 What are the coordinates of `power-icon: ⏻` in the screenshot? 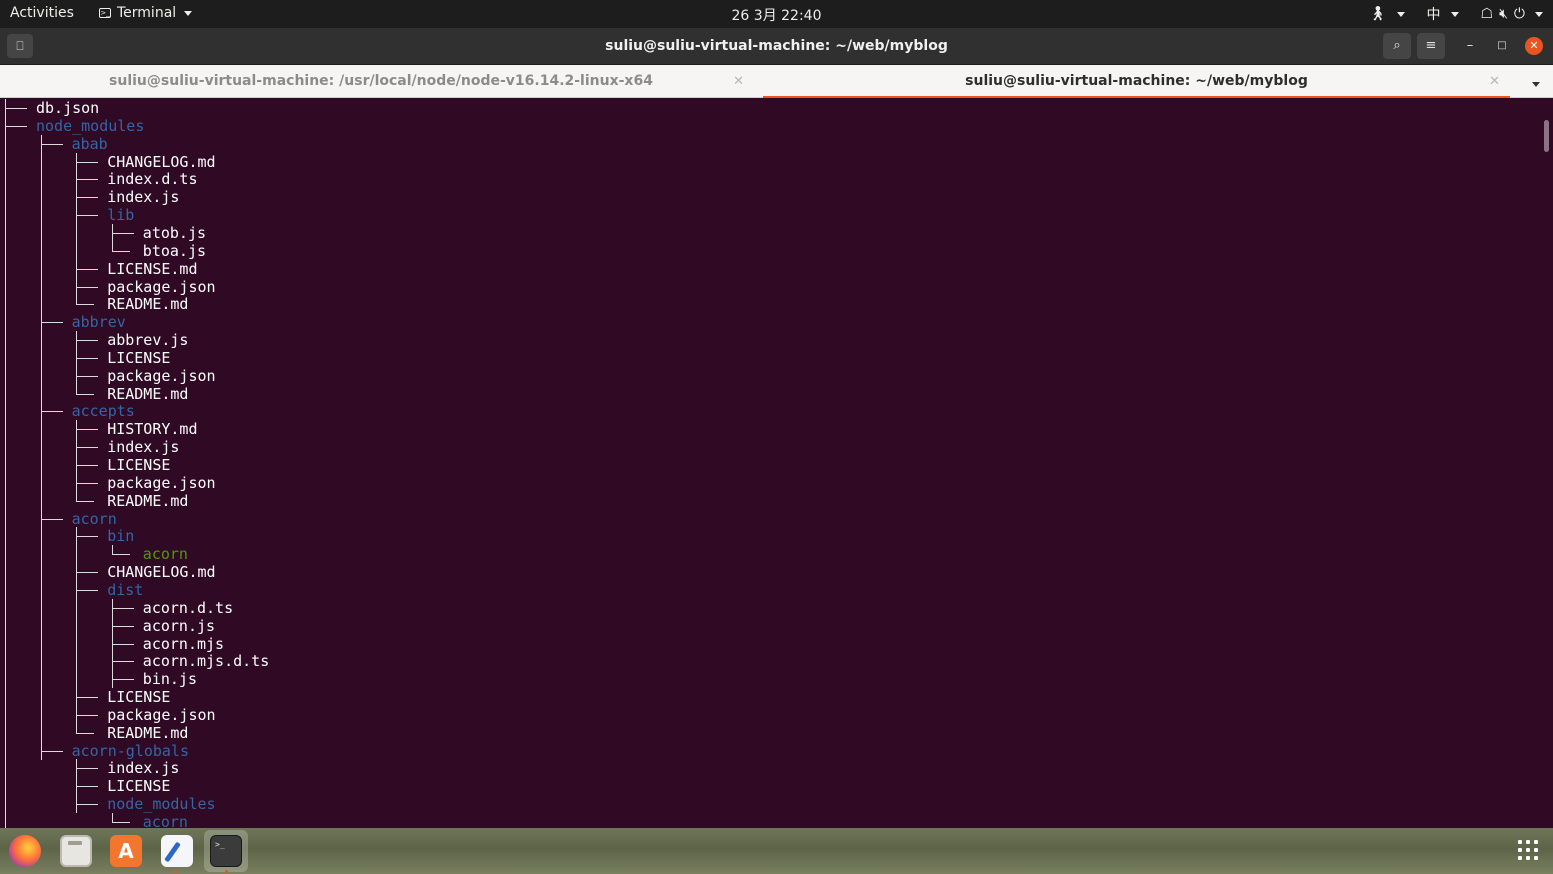 It's located at (1519, 14).